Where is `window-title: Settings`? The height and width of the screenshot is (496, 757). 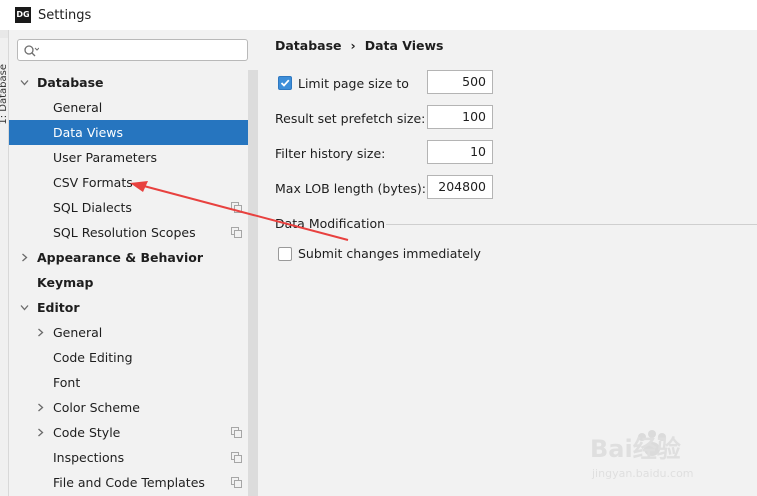 window-title: Settings is located at coordinates (65, 15).